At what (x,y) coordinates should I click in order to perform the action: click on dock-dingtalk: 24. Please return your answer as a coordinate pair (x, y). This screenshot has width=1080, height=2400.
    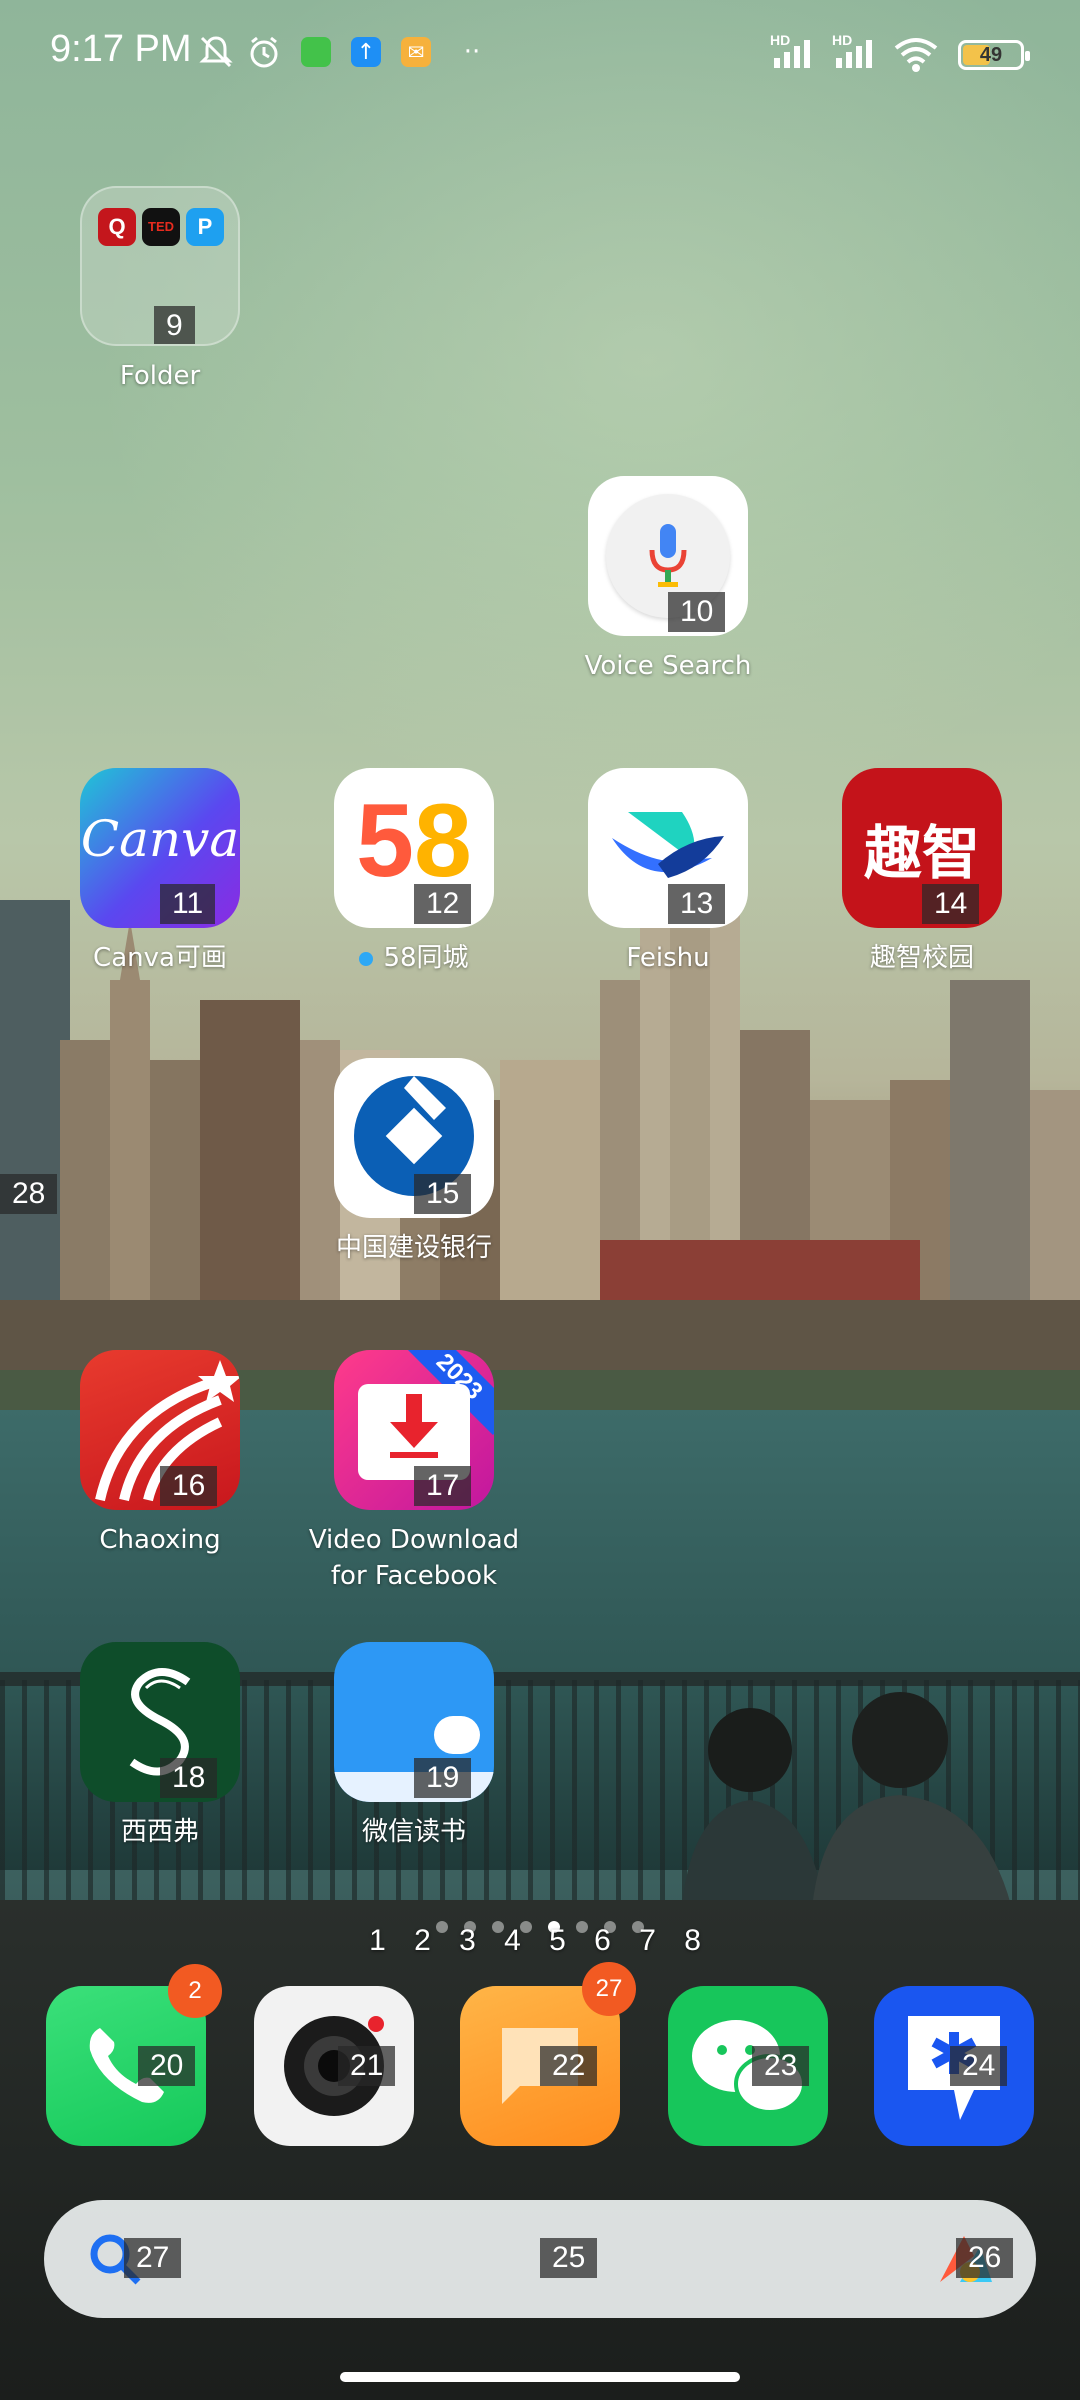
    Looking at the image, I should click on (954, 2066).